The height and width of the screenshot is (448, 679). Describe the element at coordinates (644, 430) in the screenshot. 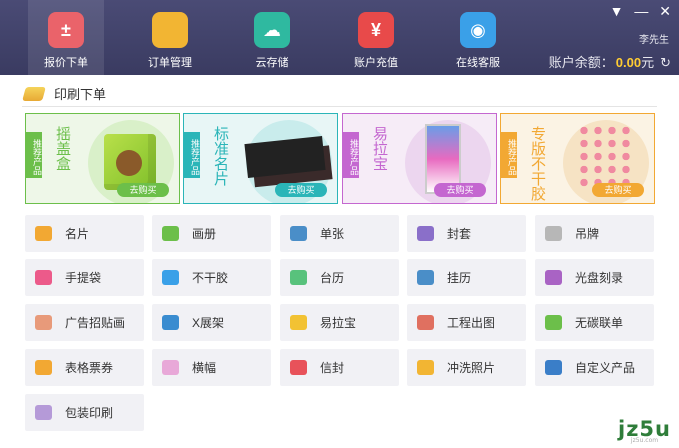

I see `watermark-logo: jz5u jz5u.com` at that location.